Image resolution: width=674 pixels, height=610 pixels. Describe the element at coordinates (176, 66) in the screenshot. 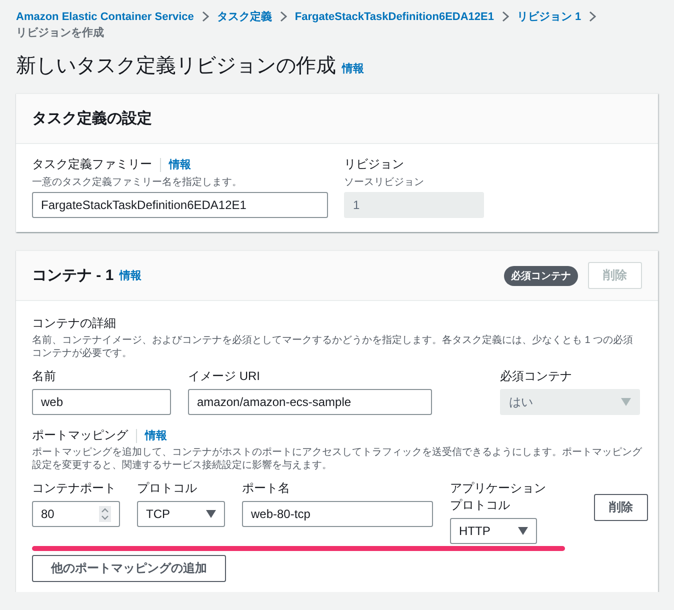

I see `page-title: 新しいタスク定義リビジョンの作成` at that location.